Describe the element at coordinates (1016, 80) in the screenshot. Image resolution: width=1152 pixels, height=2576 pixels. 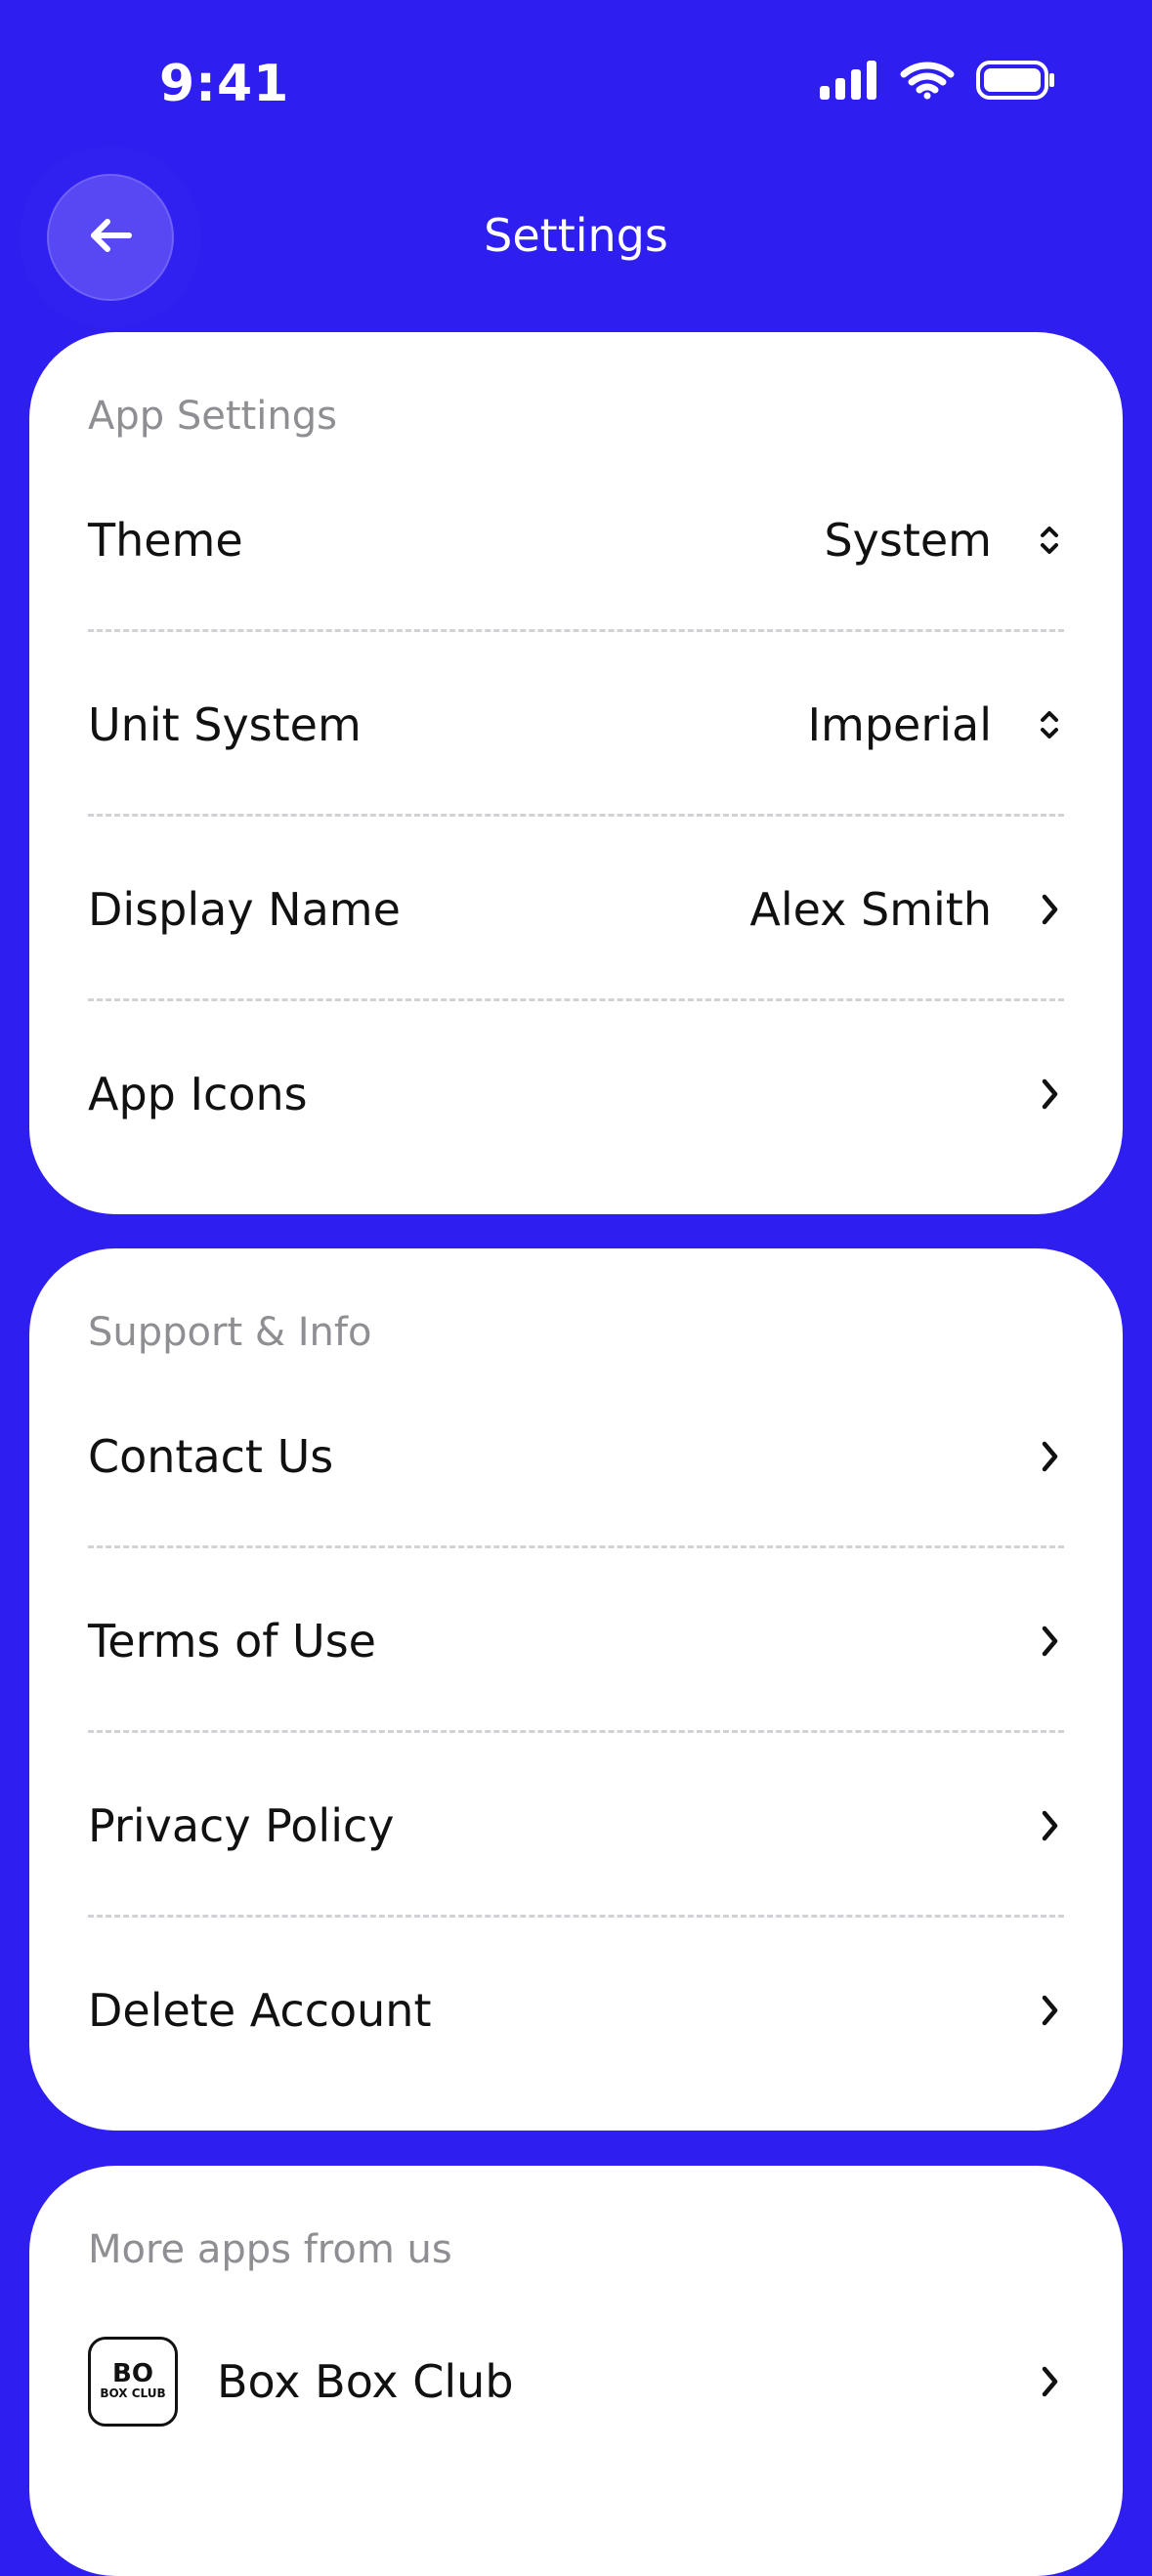
I see `battery-icon` at that location.